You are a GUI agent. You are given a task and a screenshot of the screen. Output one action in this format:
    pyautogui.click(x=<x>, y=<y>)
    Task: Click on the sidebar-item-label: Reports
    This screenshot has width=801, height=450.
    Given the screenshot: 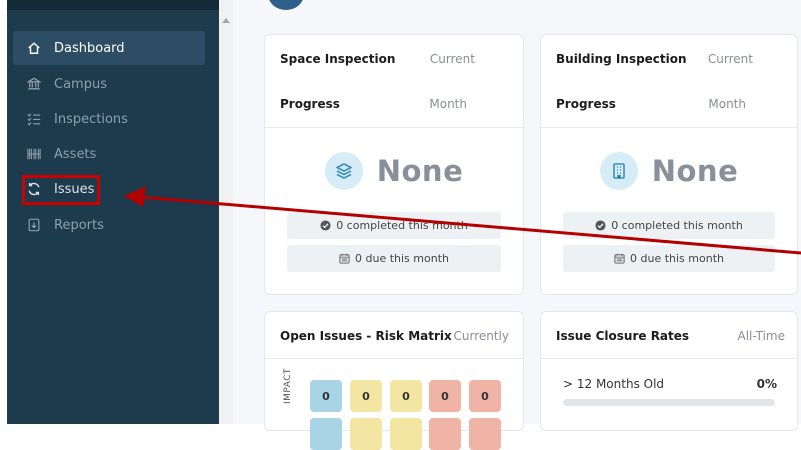 What is the action you would take?
    pyautogui.click(x=79, y=225)
    